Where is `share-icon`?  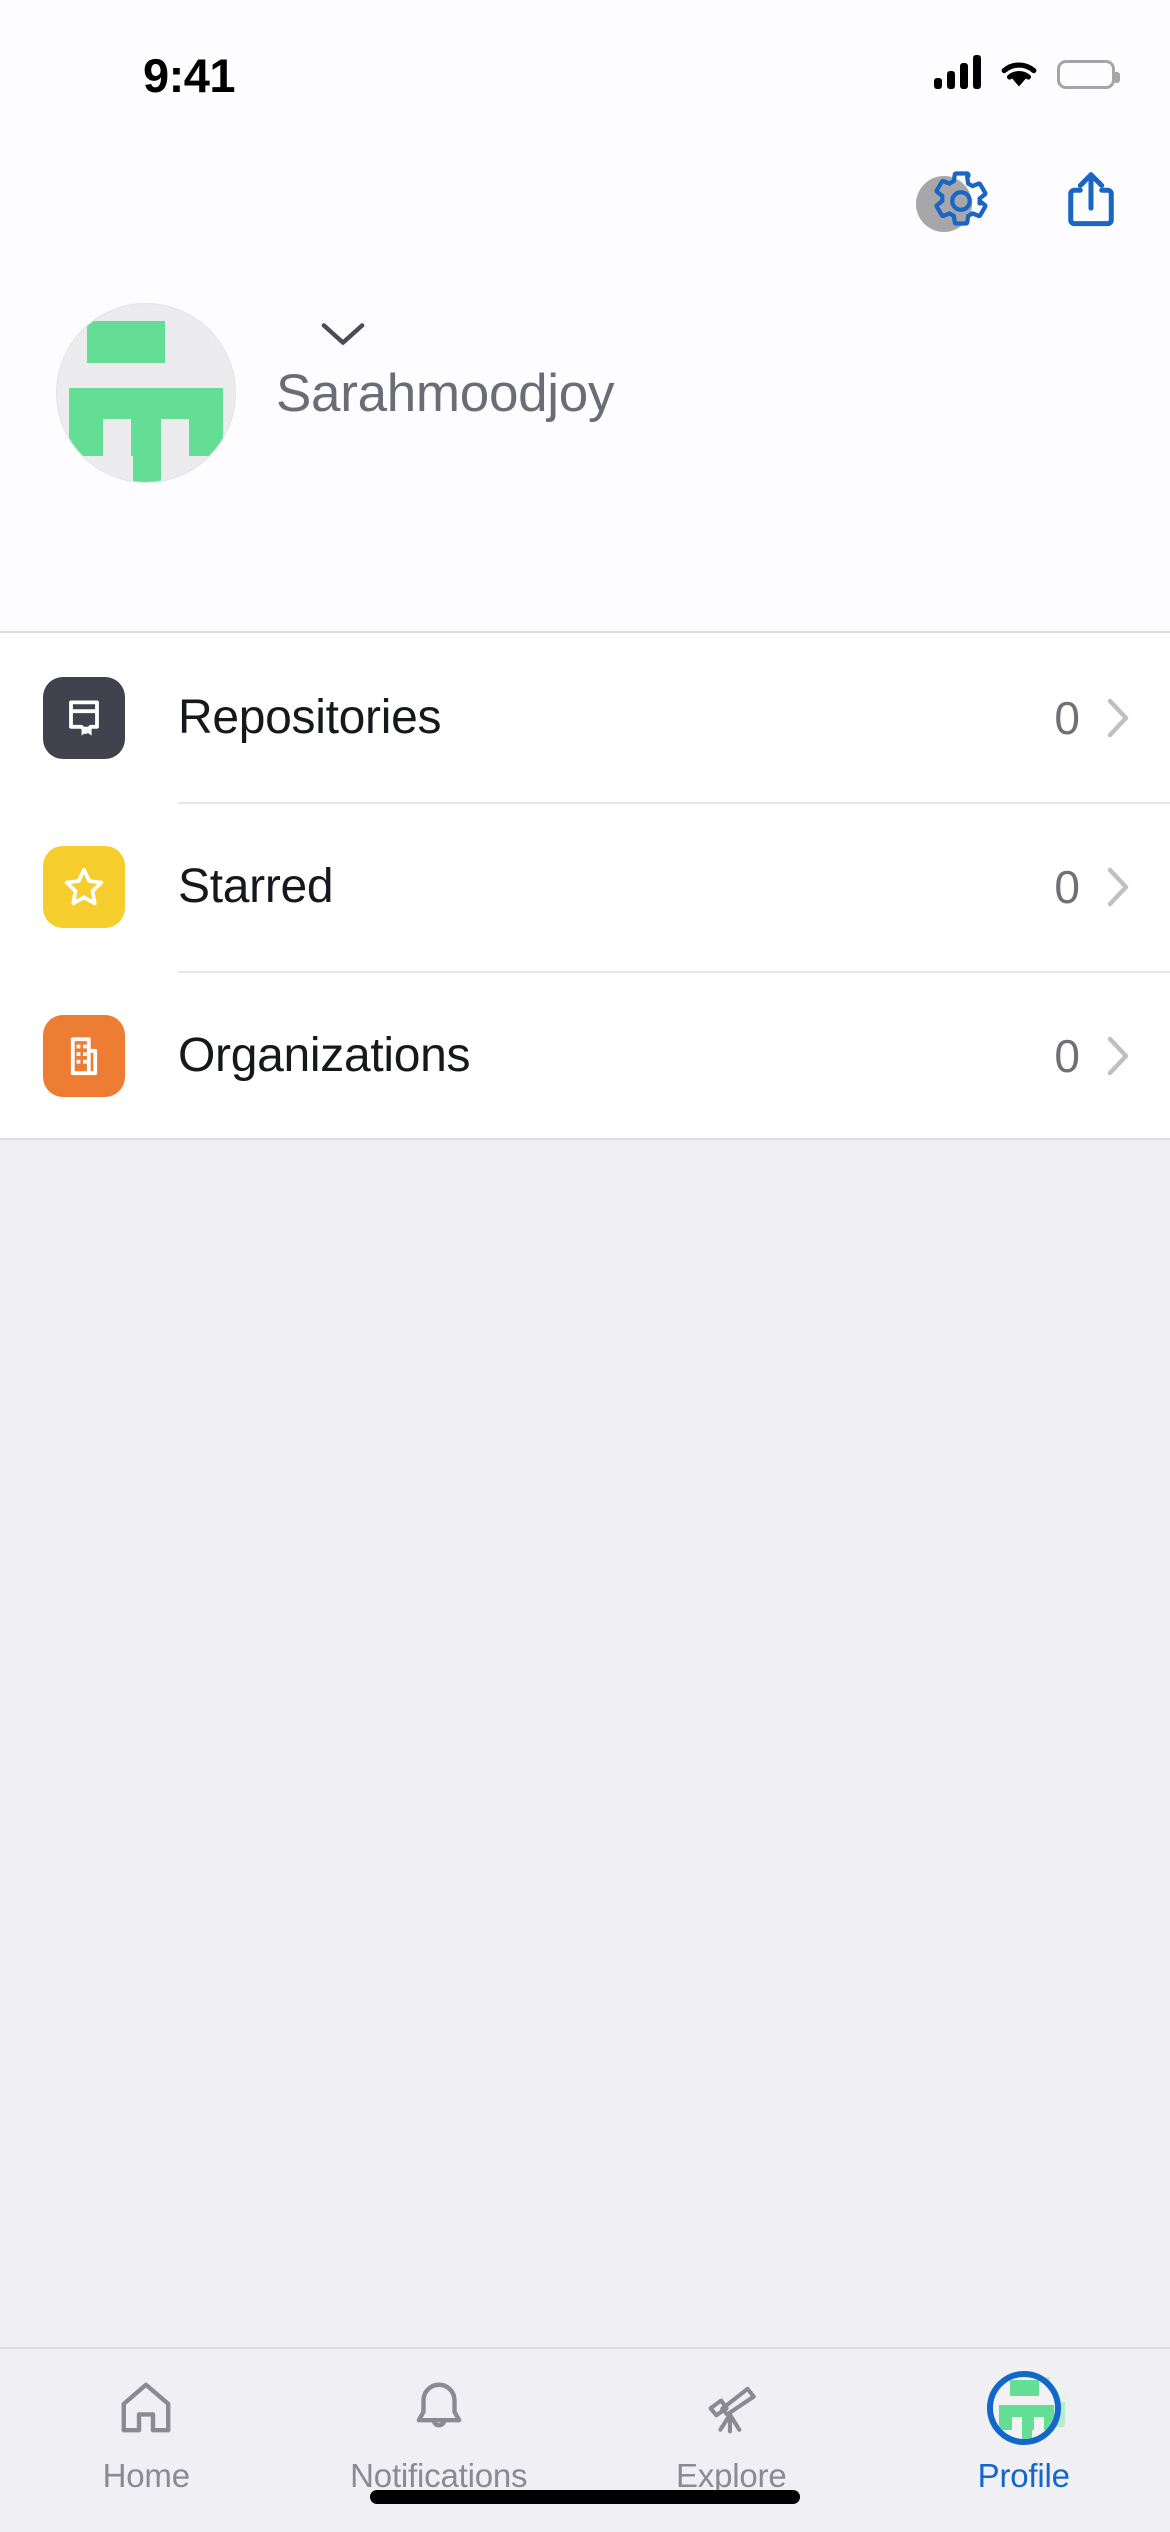
share-icon is located at coordinates (1091, 199).